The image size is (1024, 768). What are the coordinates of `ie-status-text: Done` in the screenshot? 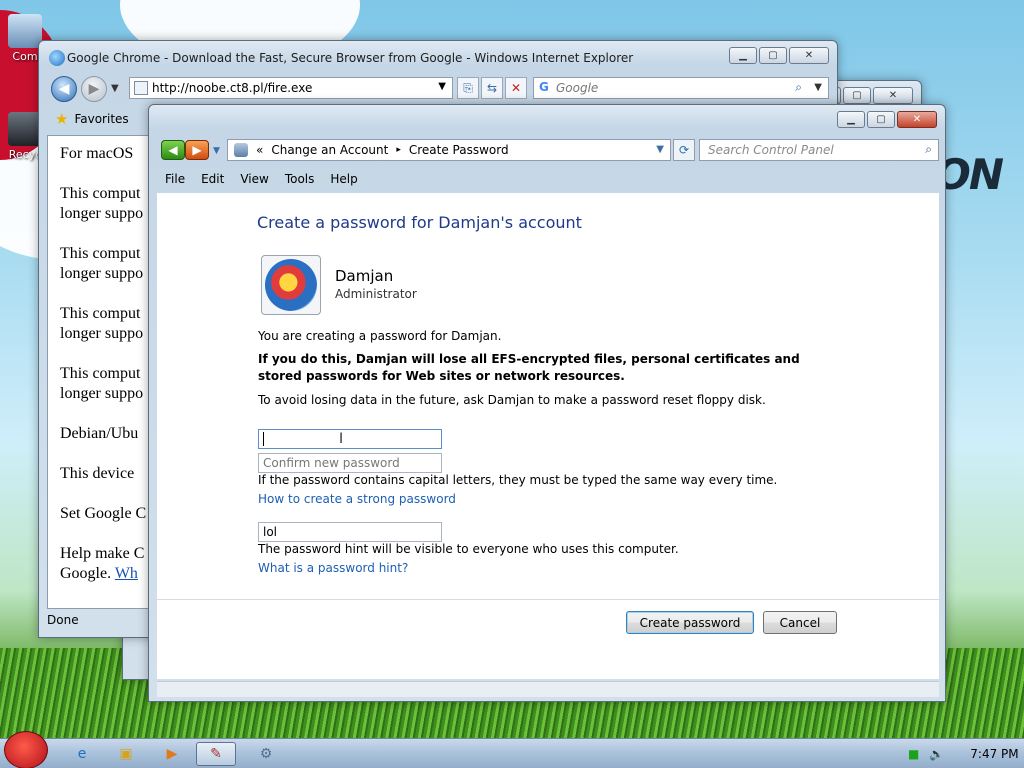 It's located at (63, 620).